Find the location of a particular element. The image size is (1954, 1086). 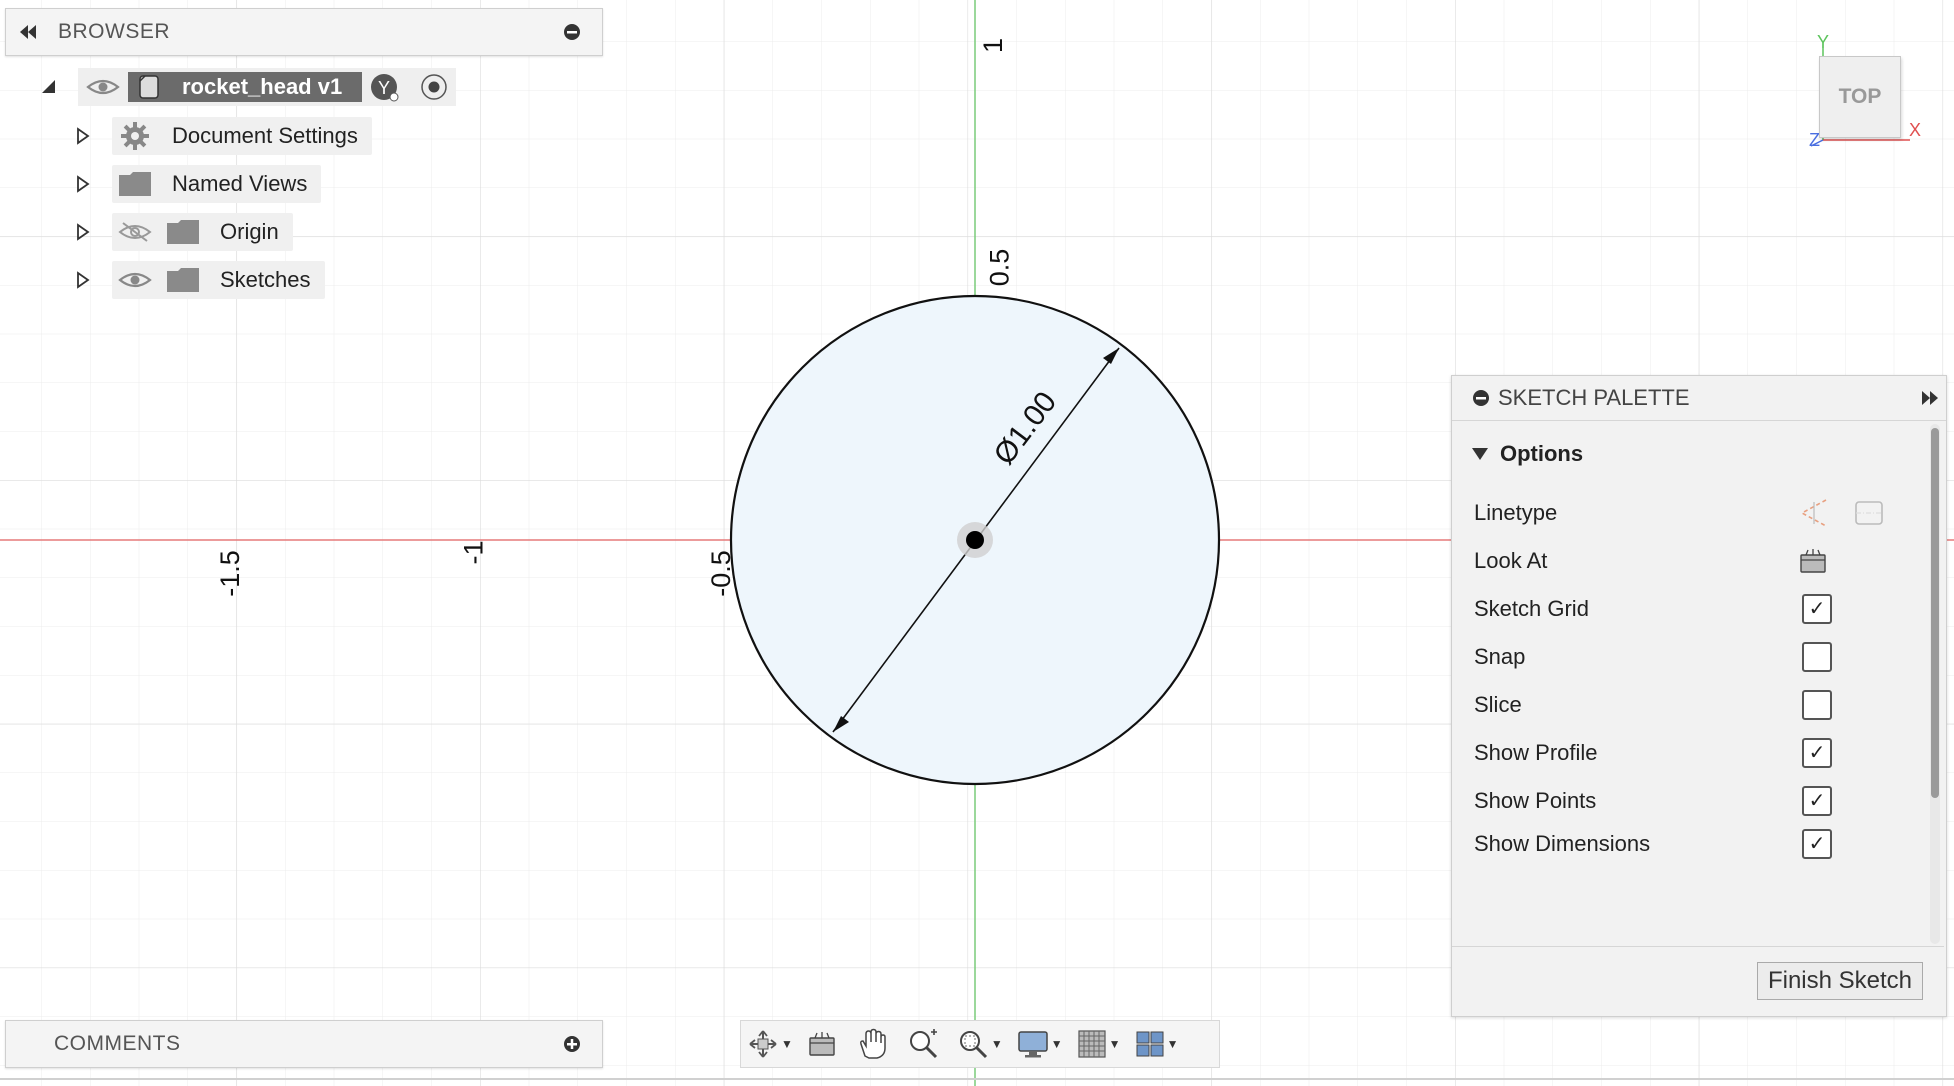

browser-item-sketches: Sketches is located at coordinates (199, 280).